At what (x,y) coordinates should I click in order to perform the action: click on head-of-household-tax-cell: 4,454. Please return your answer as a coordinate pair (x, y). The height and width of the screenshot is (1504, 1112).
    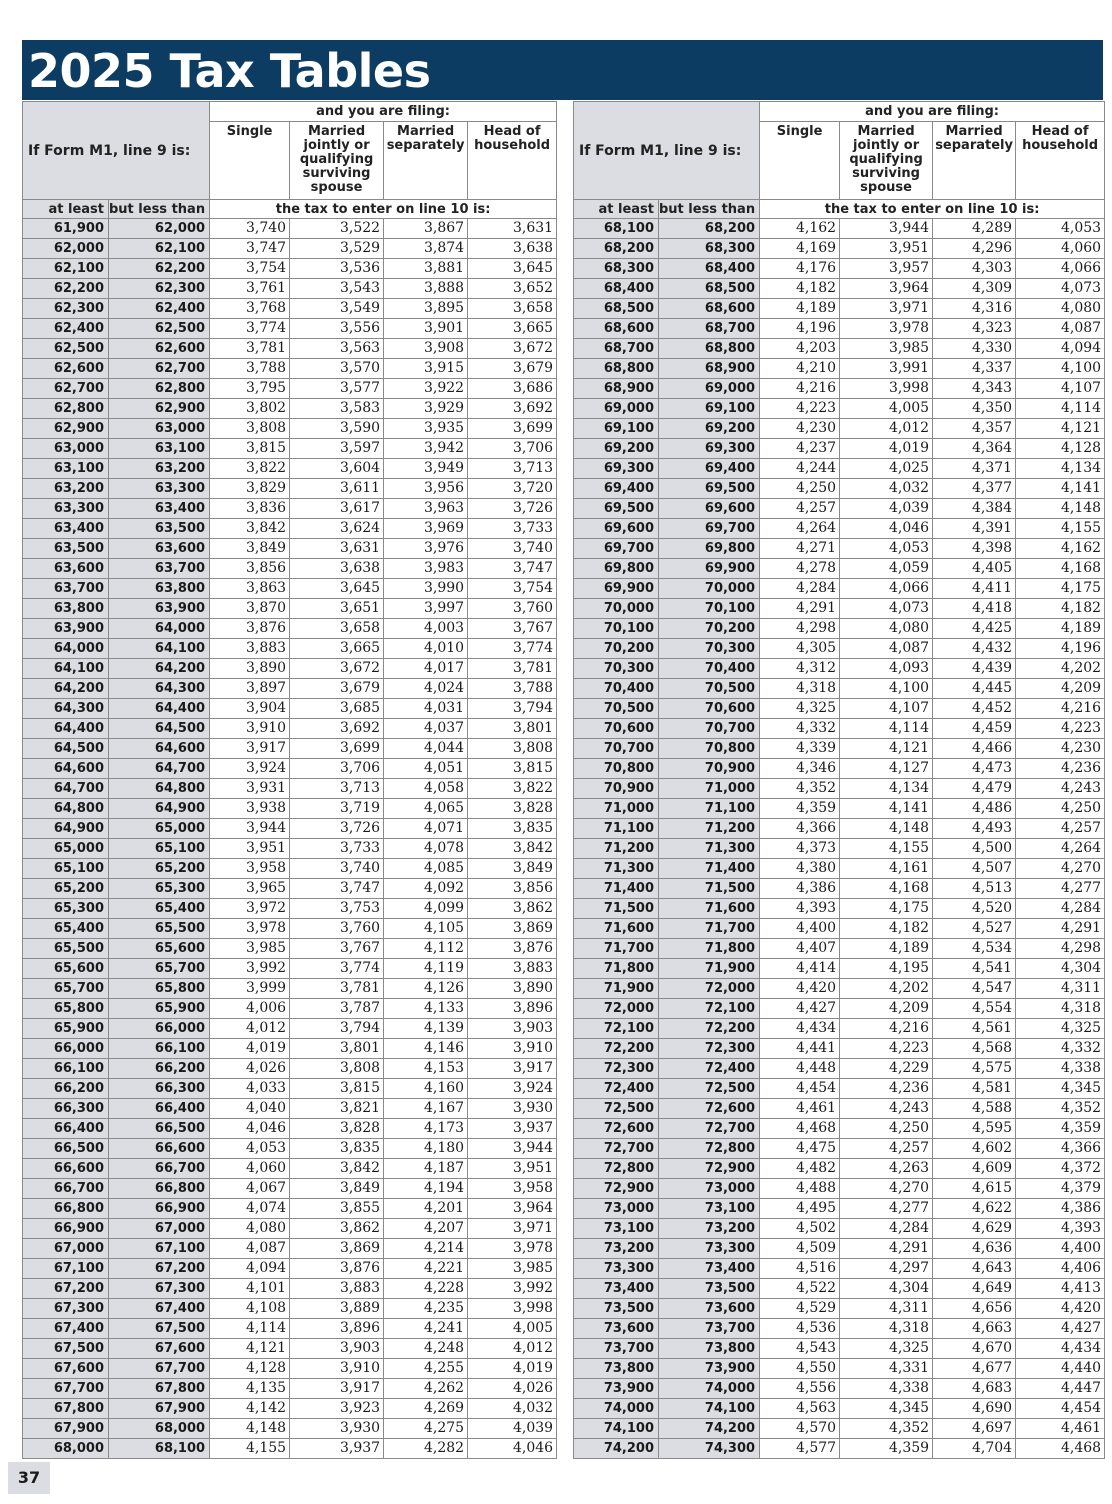
    Looking at the image, I should click on (1060, 1408).